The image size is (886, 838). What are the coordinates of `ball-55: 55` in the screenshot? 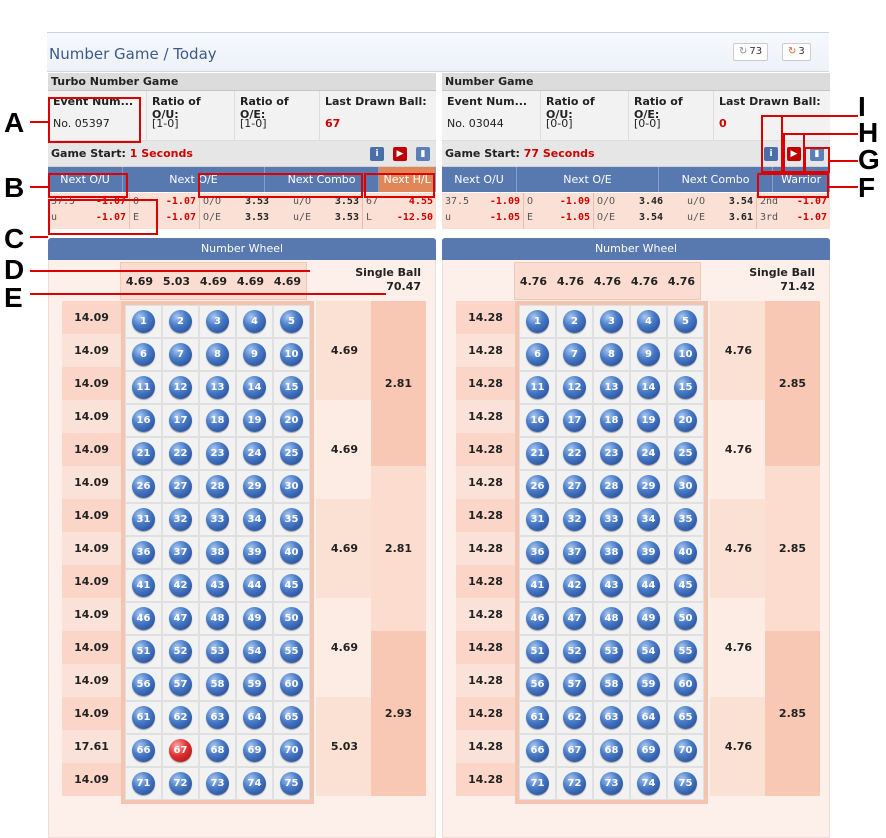 It's located at (685, 651).